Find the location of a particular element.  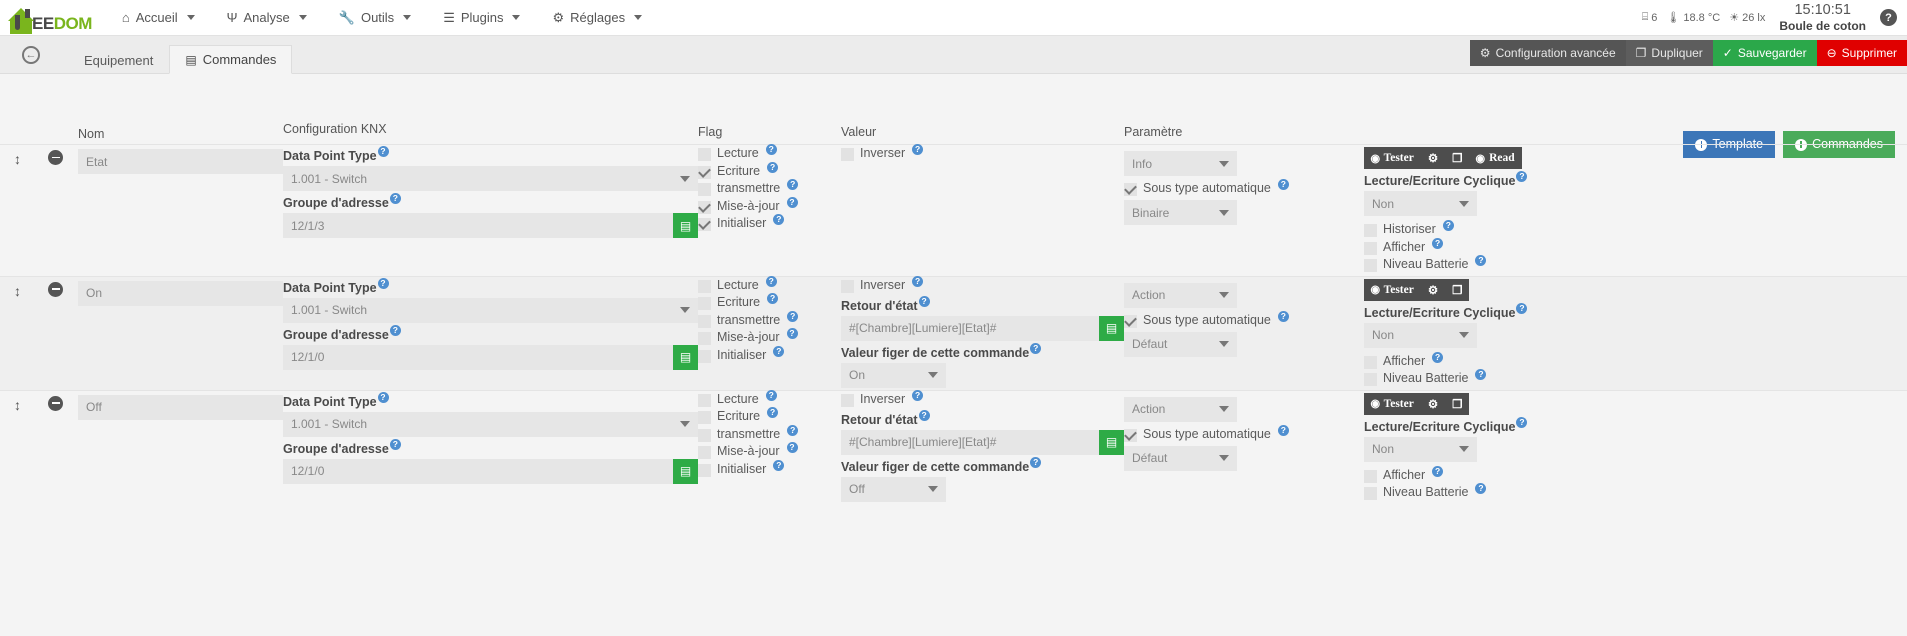

configuration-avancee-button: ⚙ Configuration avancée is located at coordinates (1547, 52).